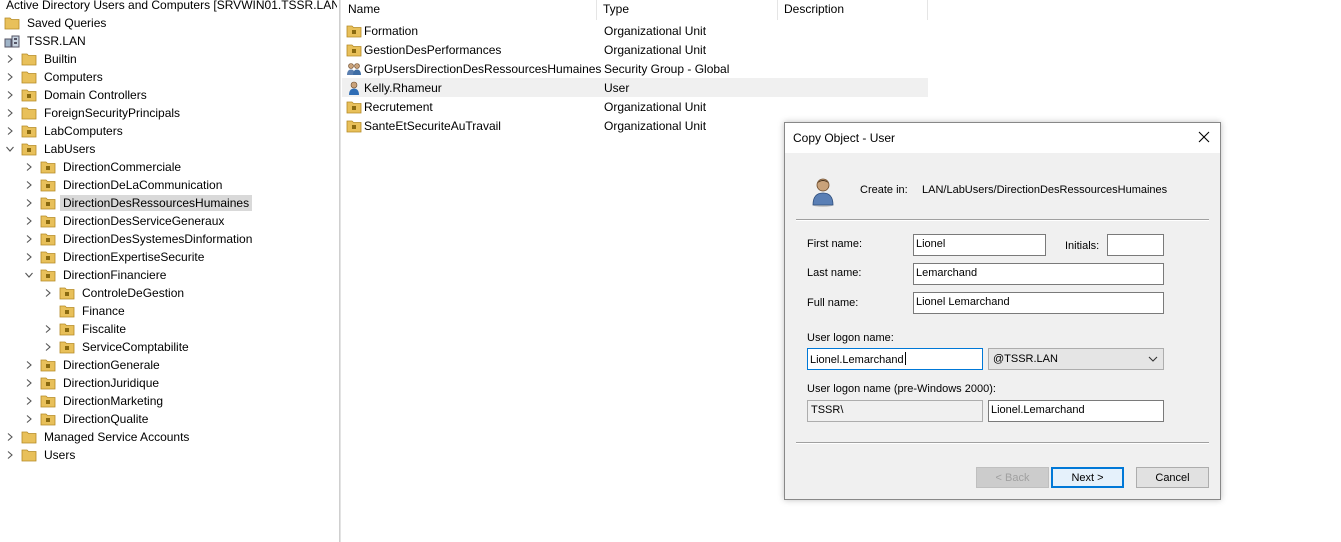 The height and width of the screenshot is (542, 1341). What do you see at coordinates (93, 365) in the screenshot?
I see `tree-item-direction-generale: DirectionGenerale` at bounding box center [93, 365].